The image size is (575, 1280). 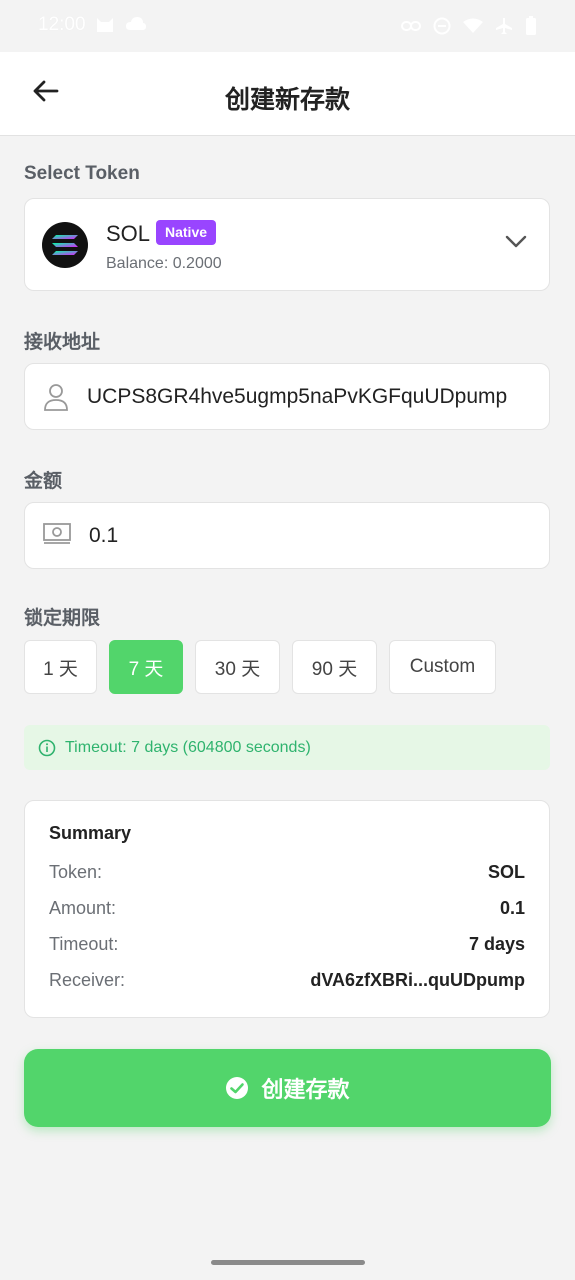 I want to click on select-token-label: Select Token, so click(x=82, y=173).